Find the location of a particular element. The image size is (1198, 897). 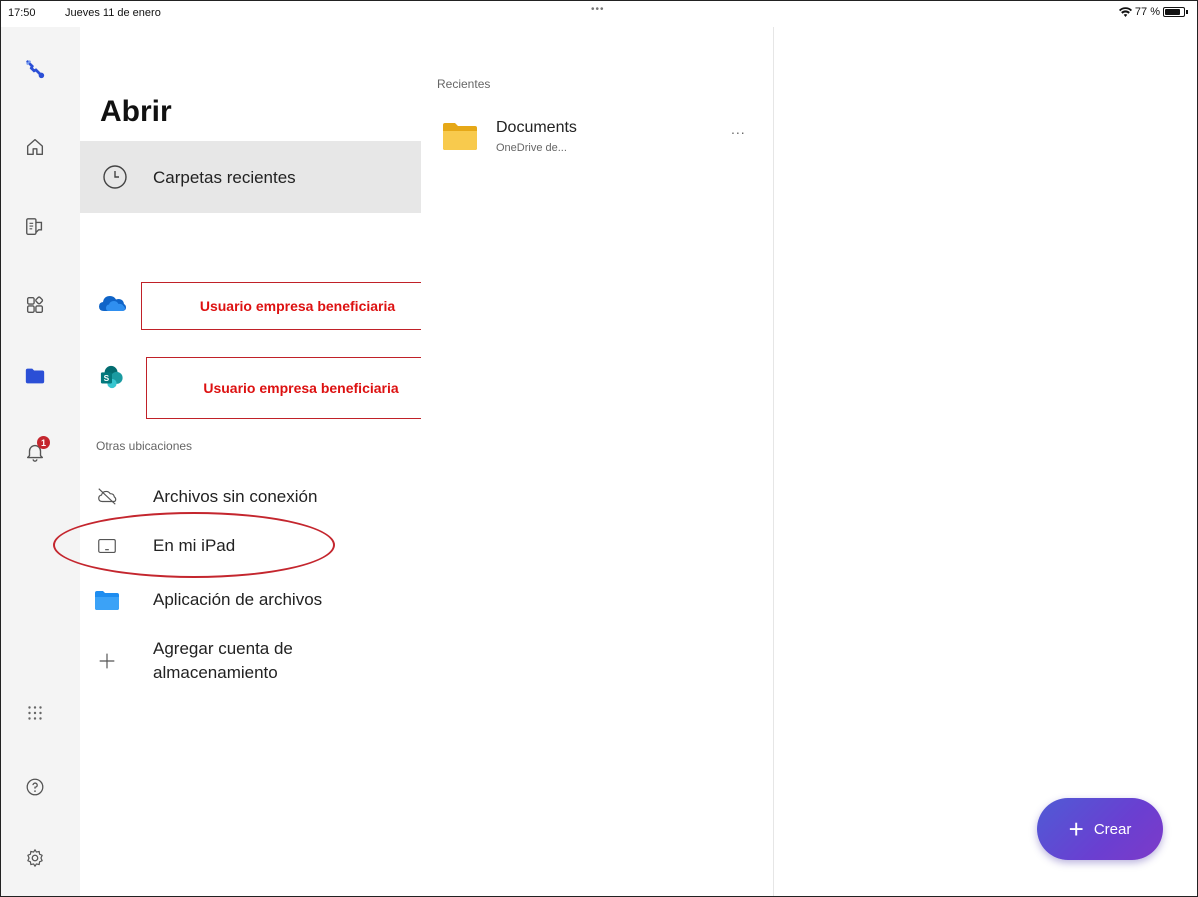

ipad-icon is located at coordinates (107, 546).